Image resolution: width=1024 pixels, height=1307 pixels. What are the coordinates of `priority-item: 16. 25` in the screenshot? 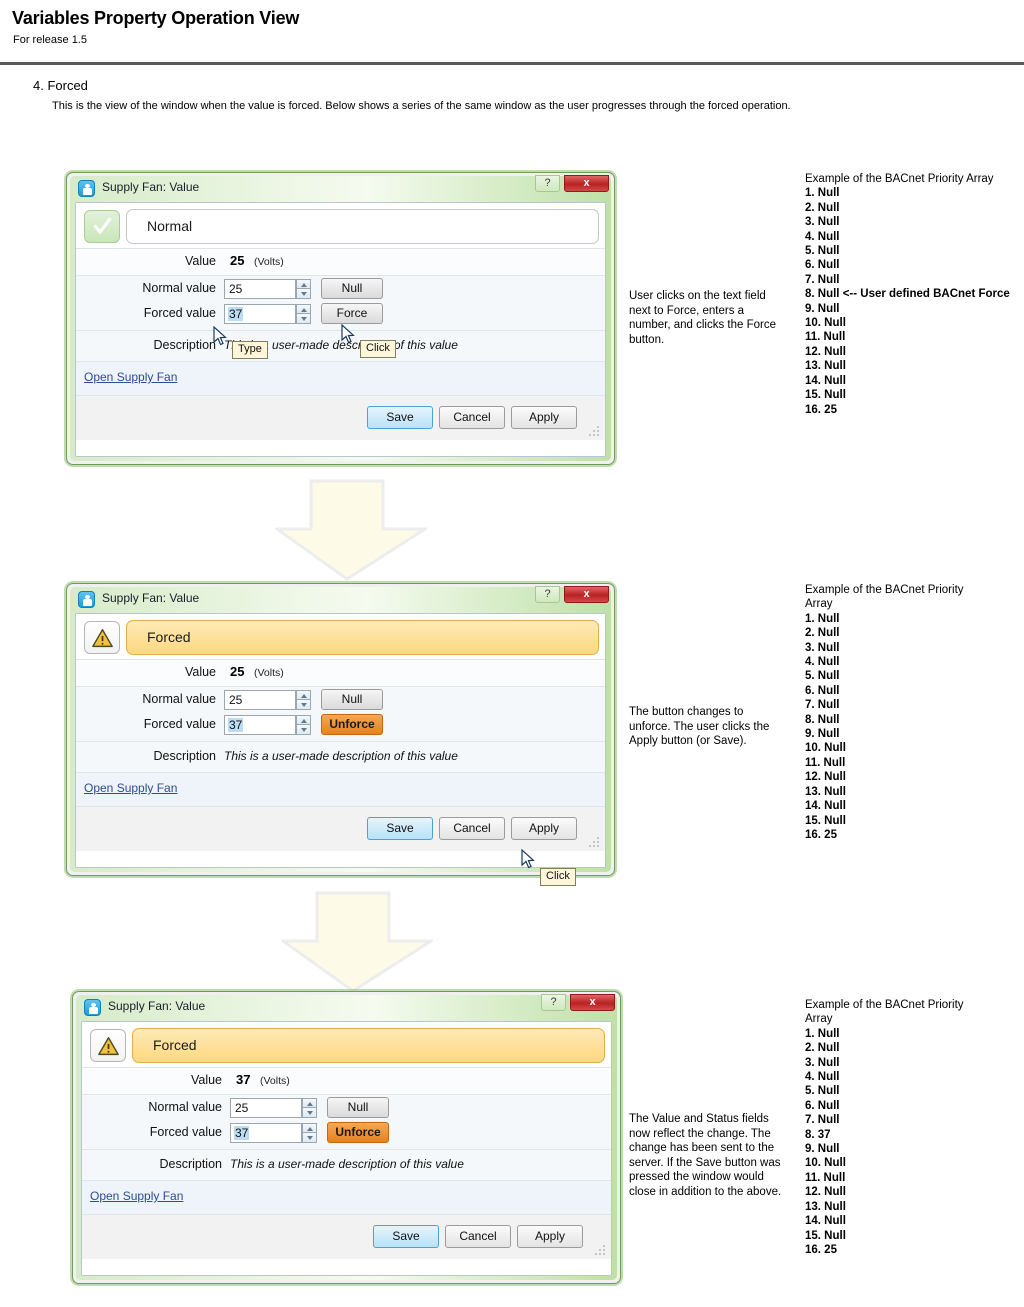 It's located at (821, 1249).